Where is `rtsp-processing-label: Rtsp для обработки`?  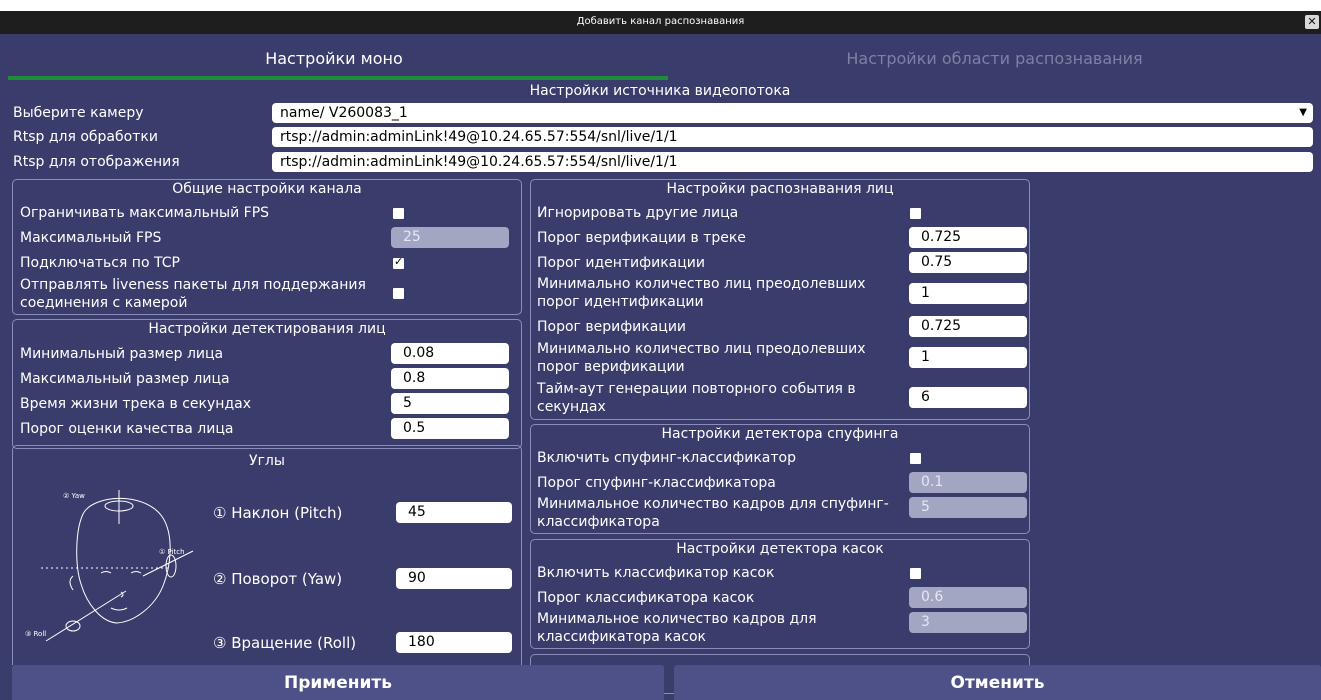
rtsp-processing-label: Rtsp для обработки is located at coordinates (85, 137).